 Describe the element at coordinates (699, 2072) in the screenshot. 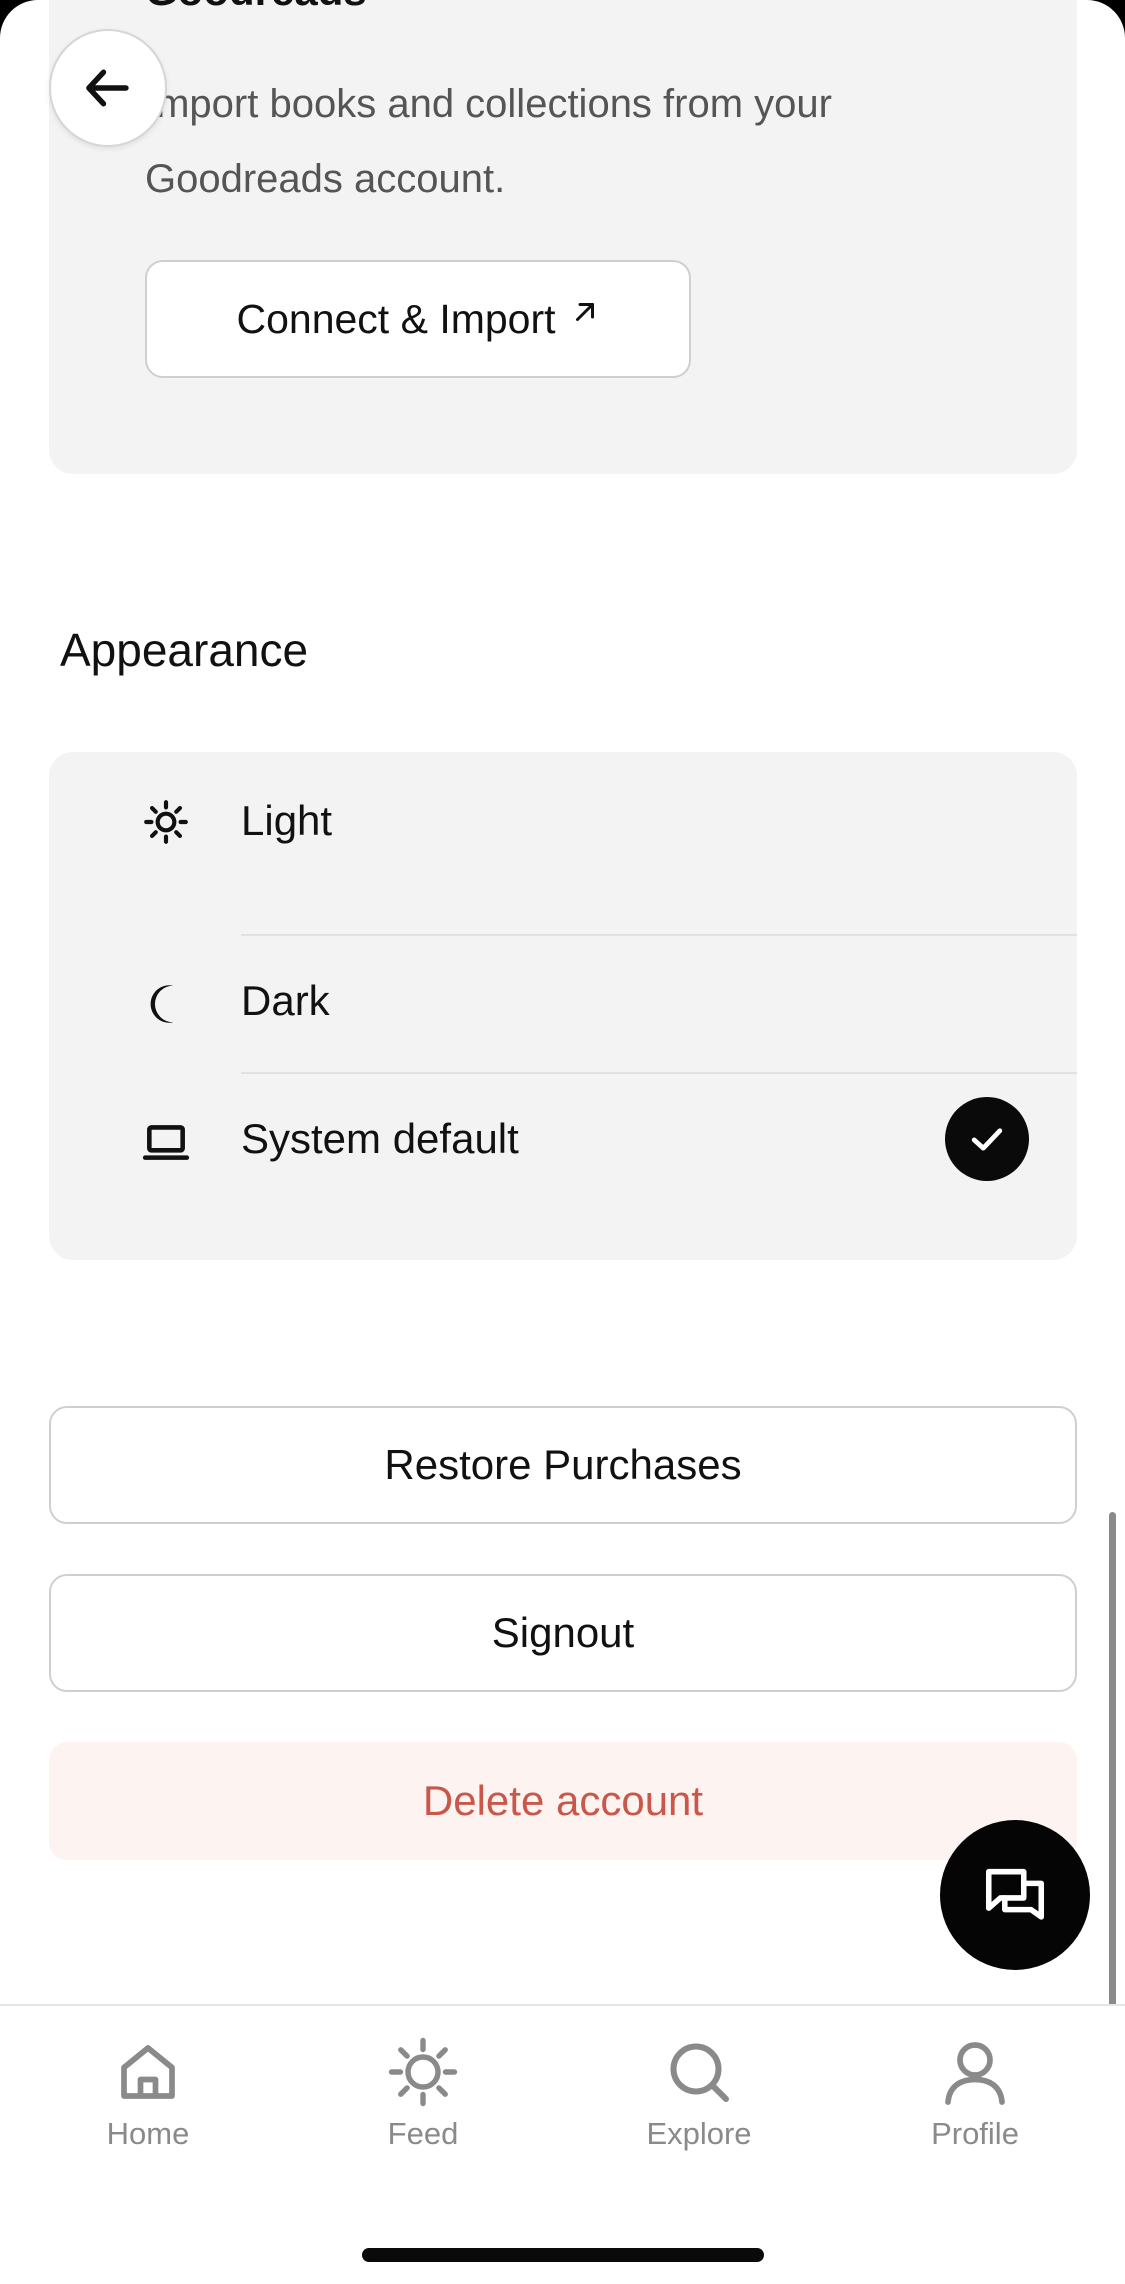

I see `search-icon` at that location.